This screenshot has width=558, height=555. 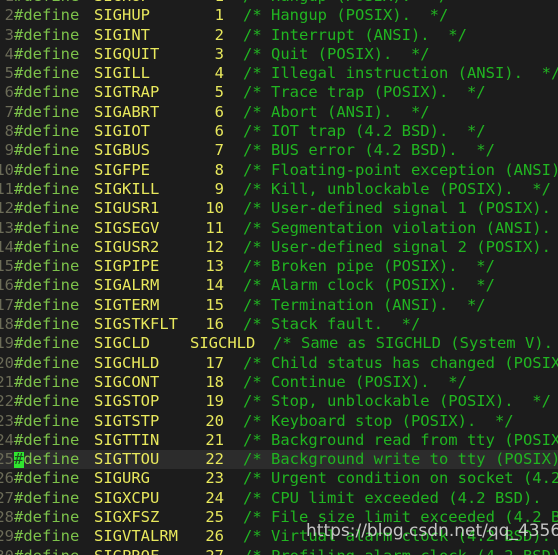 What do you see at coordinates (7, 285) in the screenshot?
I see `line-number: 16` at bounding box center [7, 285].